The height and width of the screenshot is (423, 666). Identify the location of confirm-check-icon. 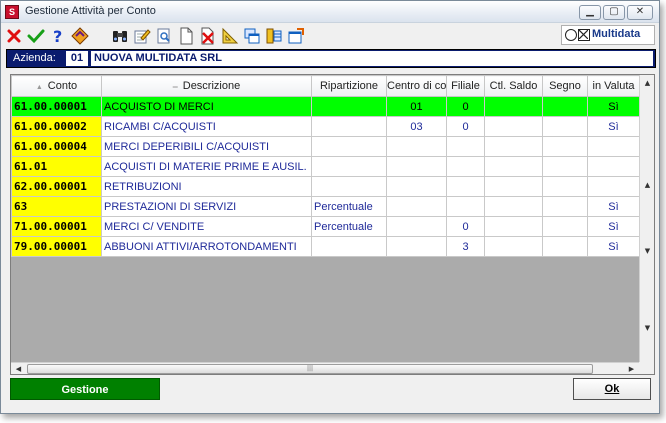
(36, 36).